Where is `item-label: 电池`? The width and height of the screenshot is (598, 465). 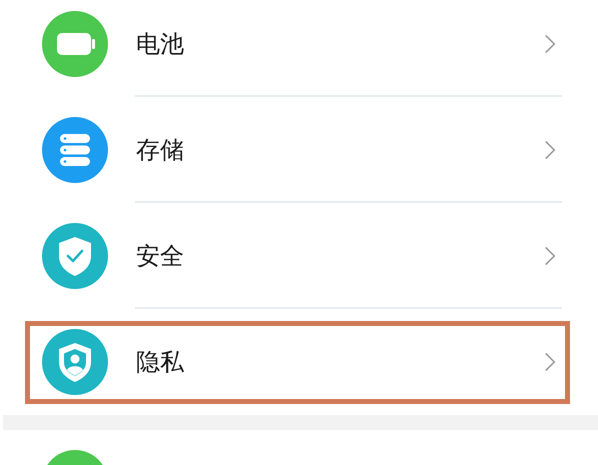 item-label: 电池 is located at coordinates (160, 44).